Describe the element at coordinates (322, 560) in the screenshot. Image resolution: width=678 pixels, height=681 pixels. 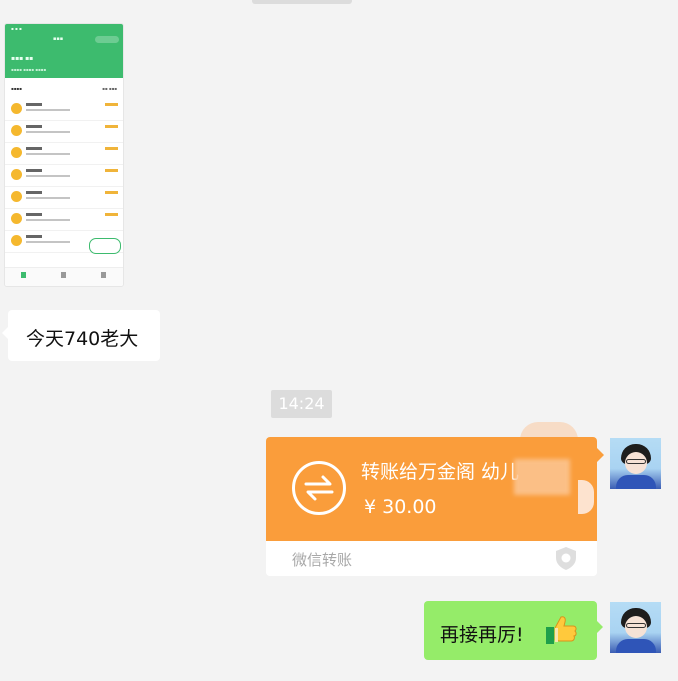
I see `transfer-footer-label: 微信转账` at that location.